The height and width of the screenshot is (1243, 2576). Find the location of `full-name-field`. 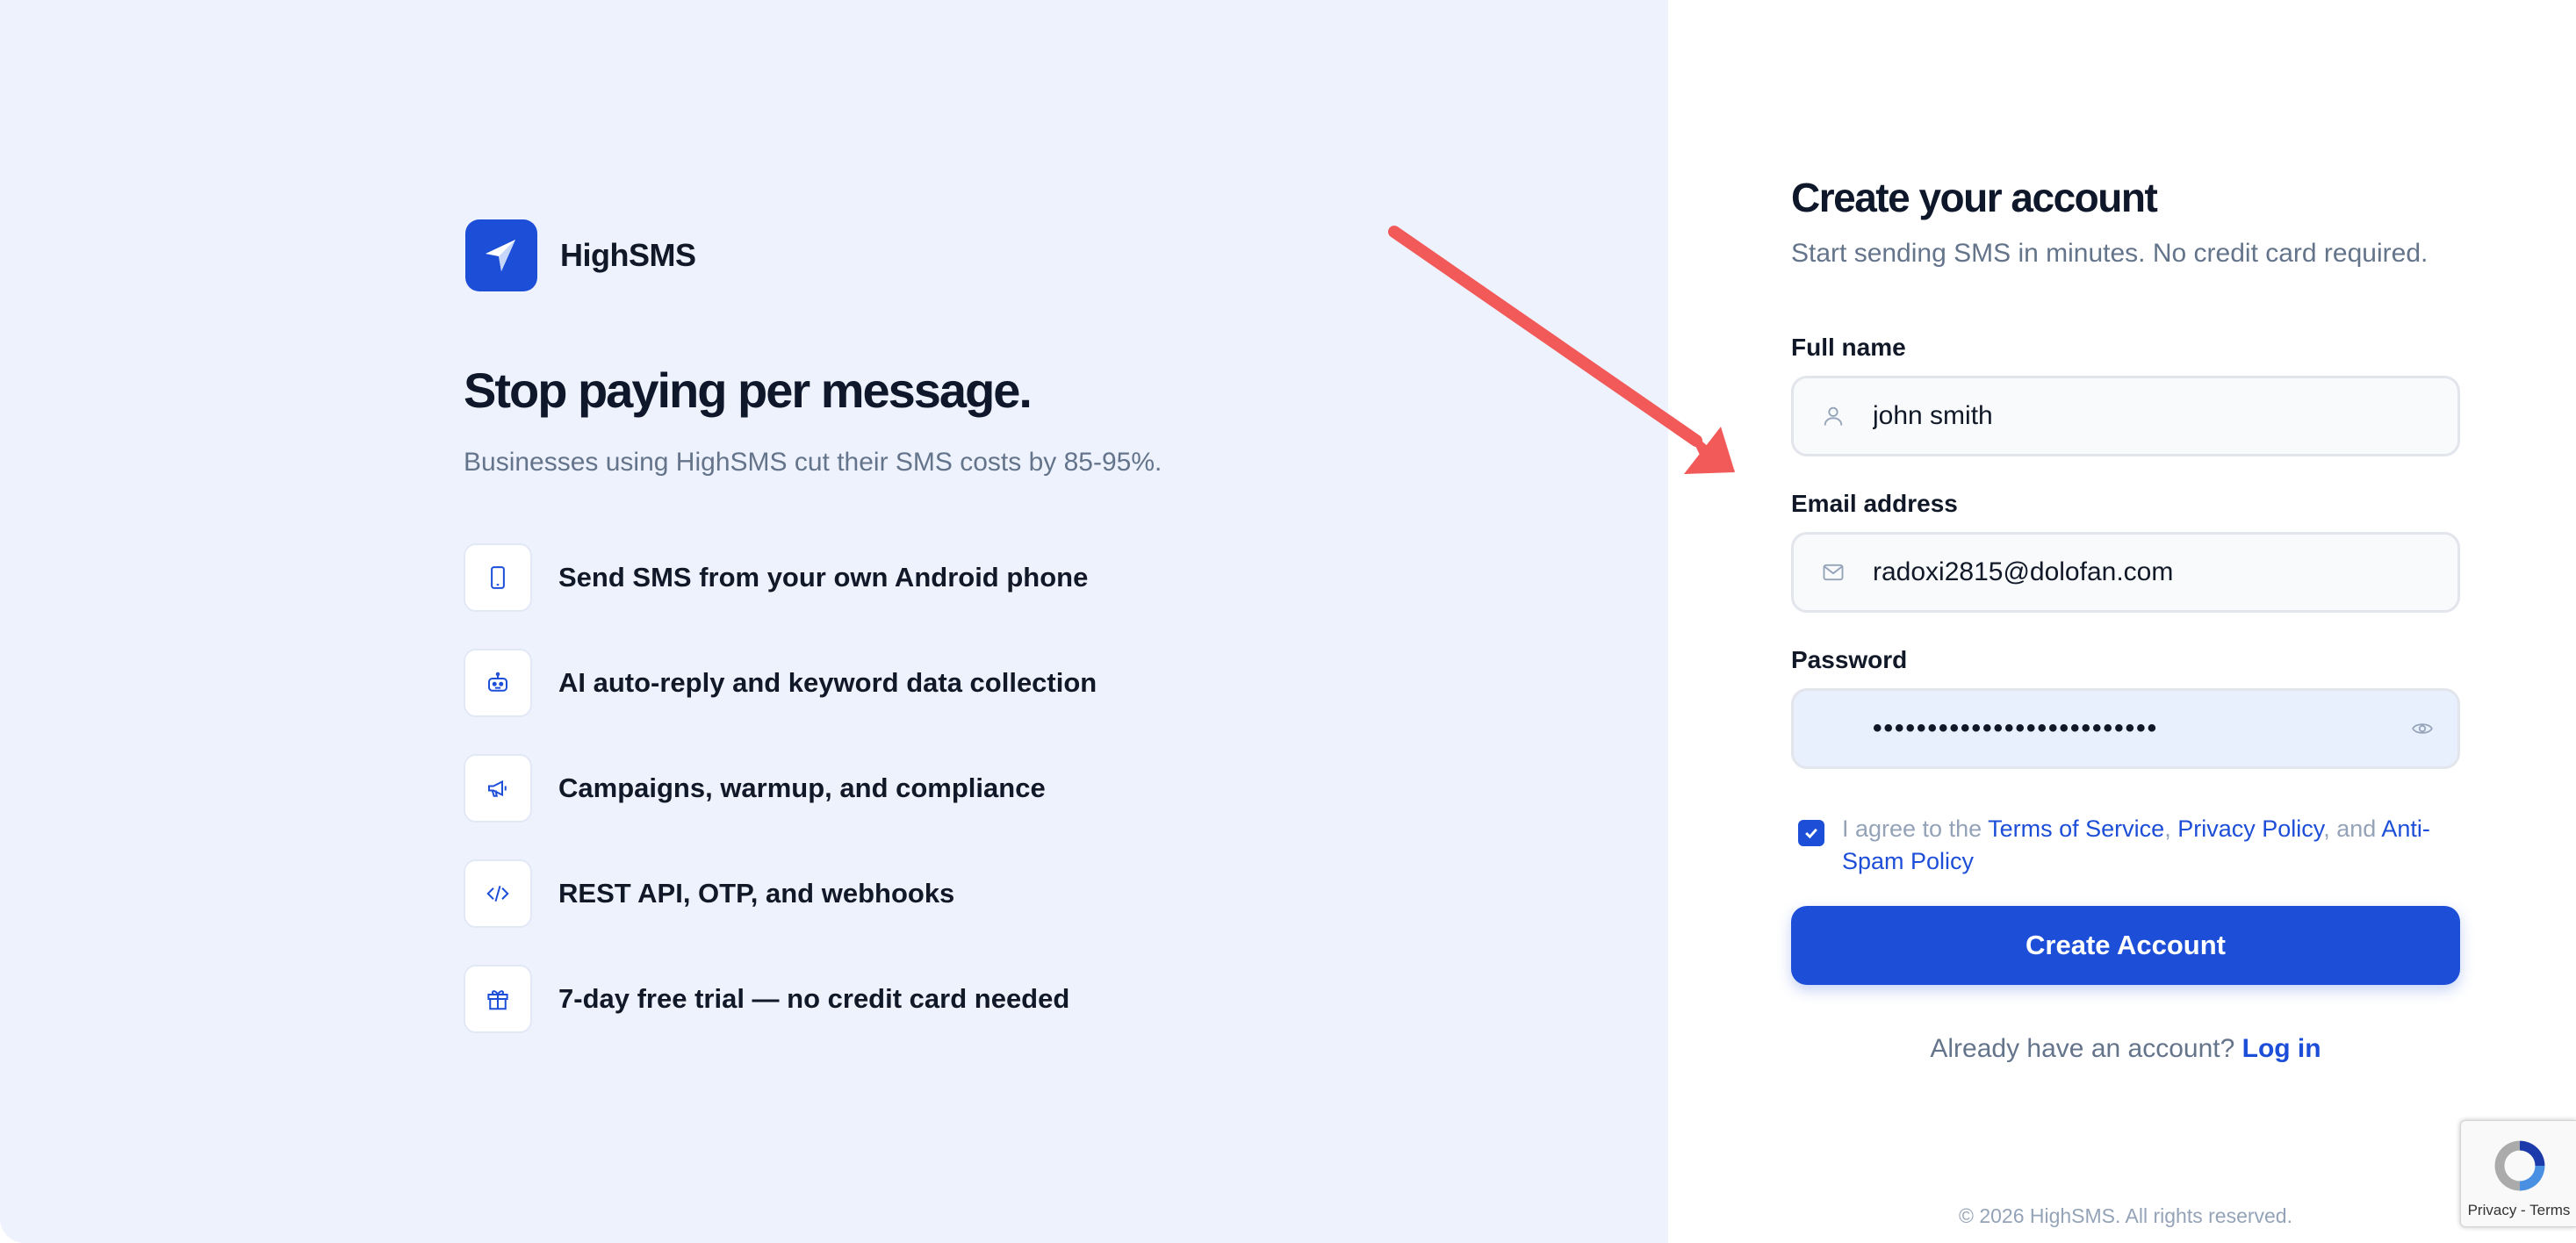

full-name-field is located at coordinates (2125, 416).